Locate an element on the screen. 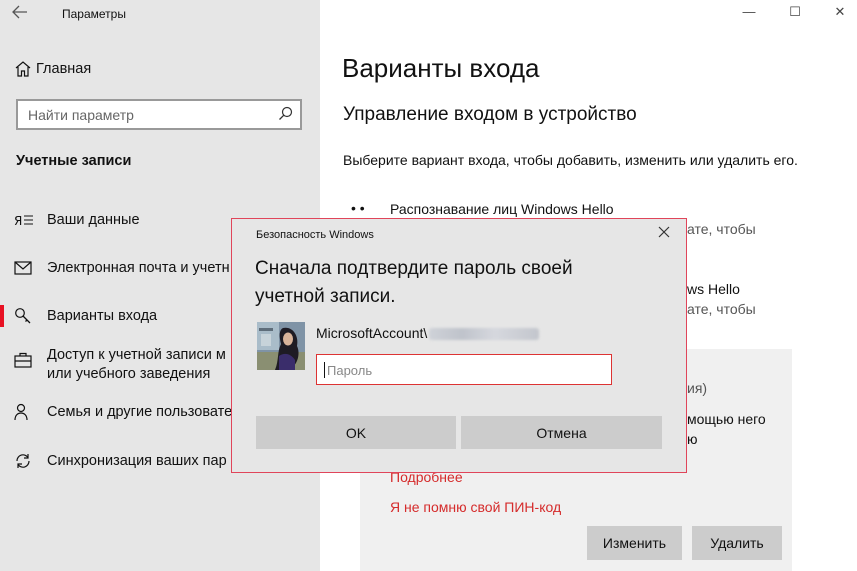  sidebar-item-sign-in-options: Варианты входа is located at coordinates (85, 316).